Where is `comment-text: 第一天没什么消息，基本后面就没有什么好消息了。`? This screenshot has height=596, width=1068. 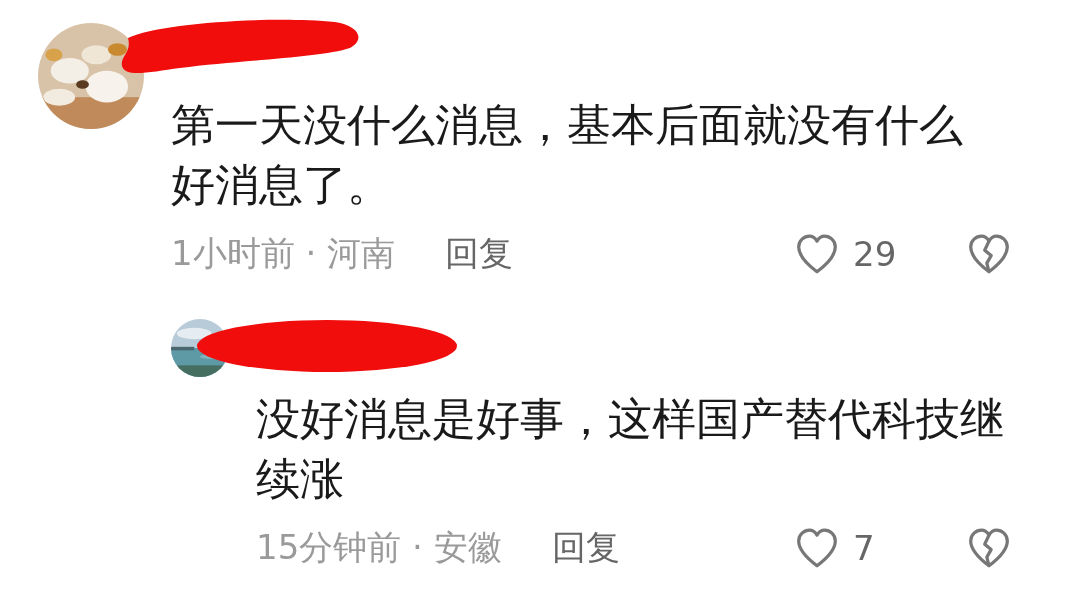
comment-text: 第一天没什么消息，基本后面就没有什么好消息了。 is located at coordinates (567, 155).